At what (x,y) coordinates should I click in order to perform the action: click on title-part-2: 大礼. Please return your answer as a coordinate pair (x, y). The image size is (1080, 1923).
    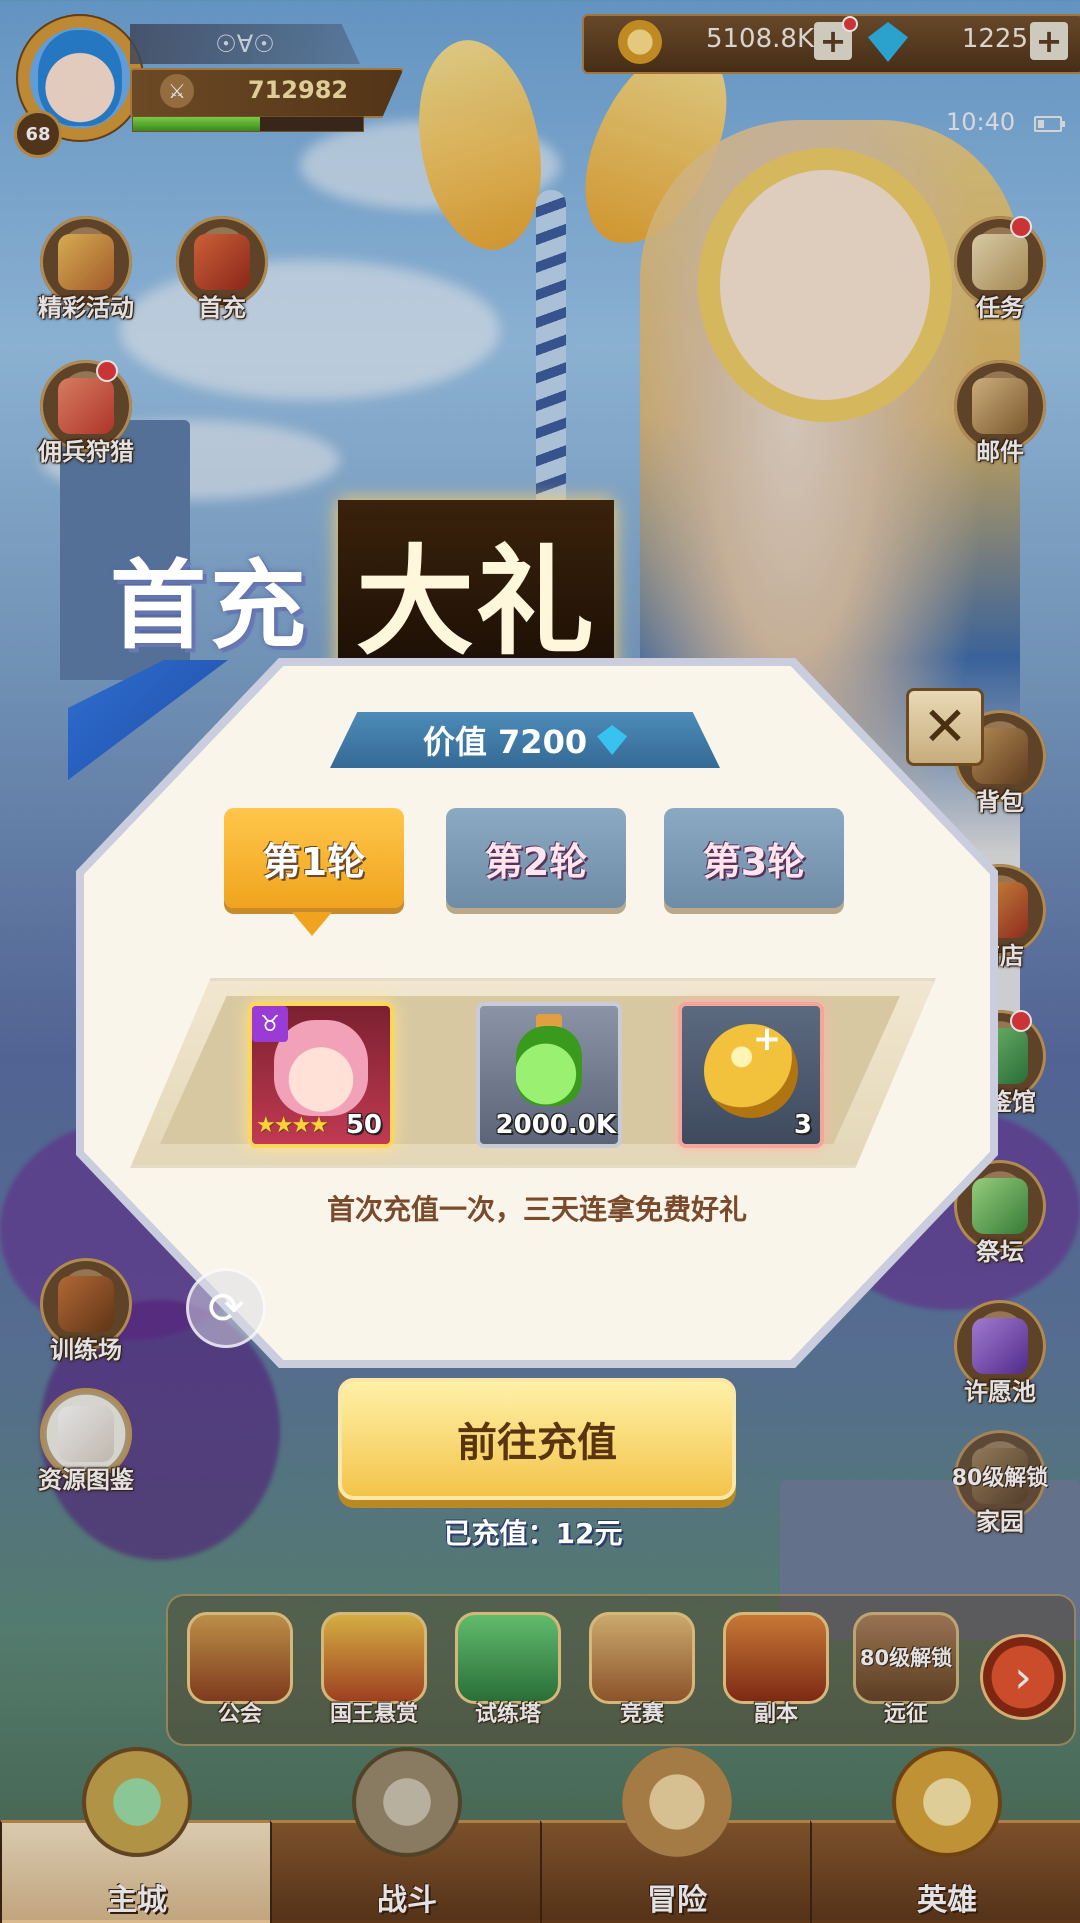
    Looking at the image, I should click on (476, 591).